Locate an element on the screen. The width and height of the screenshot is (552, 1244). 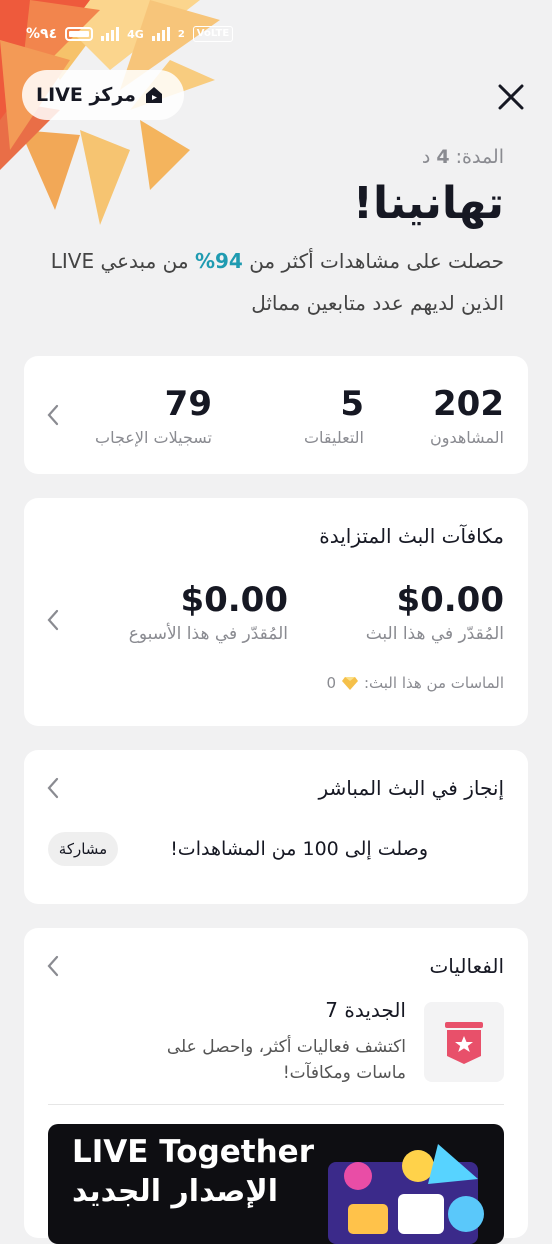
diamond-icon is located at coordinates (350, 683).